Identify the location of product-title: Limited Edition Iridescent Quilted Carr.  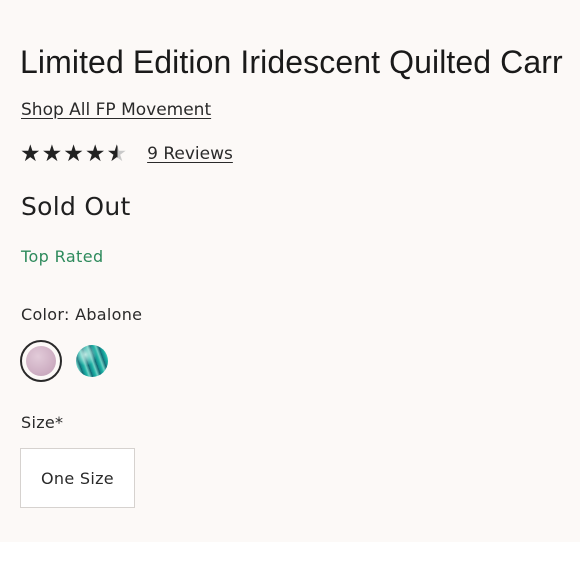
(291, 62).